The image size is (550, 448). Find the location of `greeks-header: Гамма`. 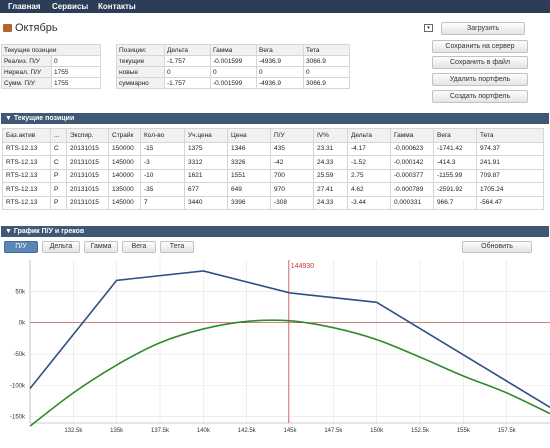

greeks-header: Гамма is located at coordinates (233, 50).